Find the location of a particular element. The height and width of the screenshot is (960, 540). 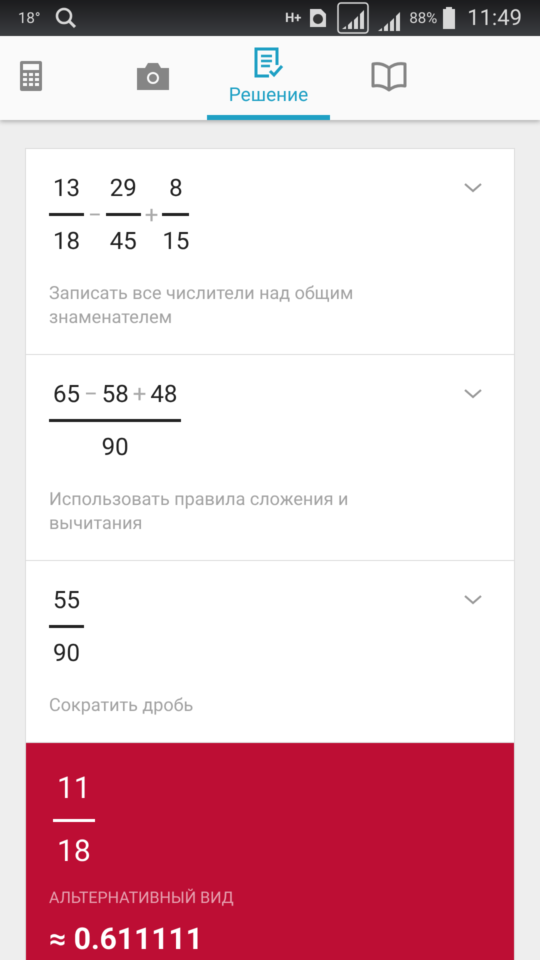

temperature: 18° is located at coordinates (29, 18).